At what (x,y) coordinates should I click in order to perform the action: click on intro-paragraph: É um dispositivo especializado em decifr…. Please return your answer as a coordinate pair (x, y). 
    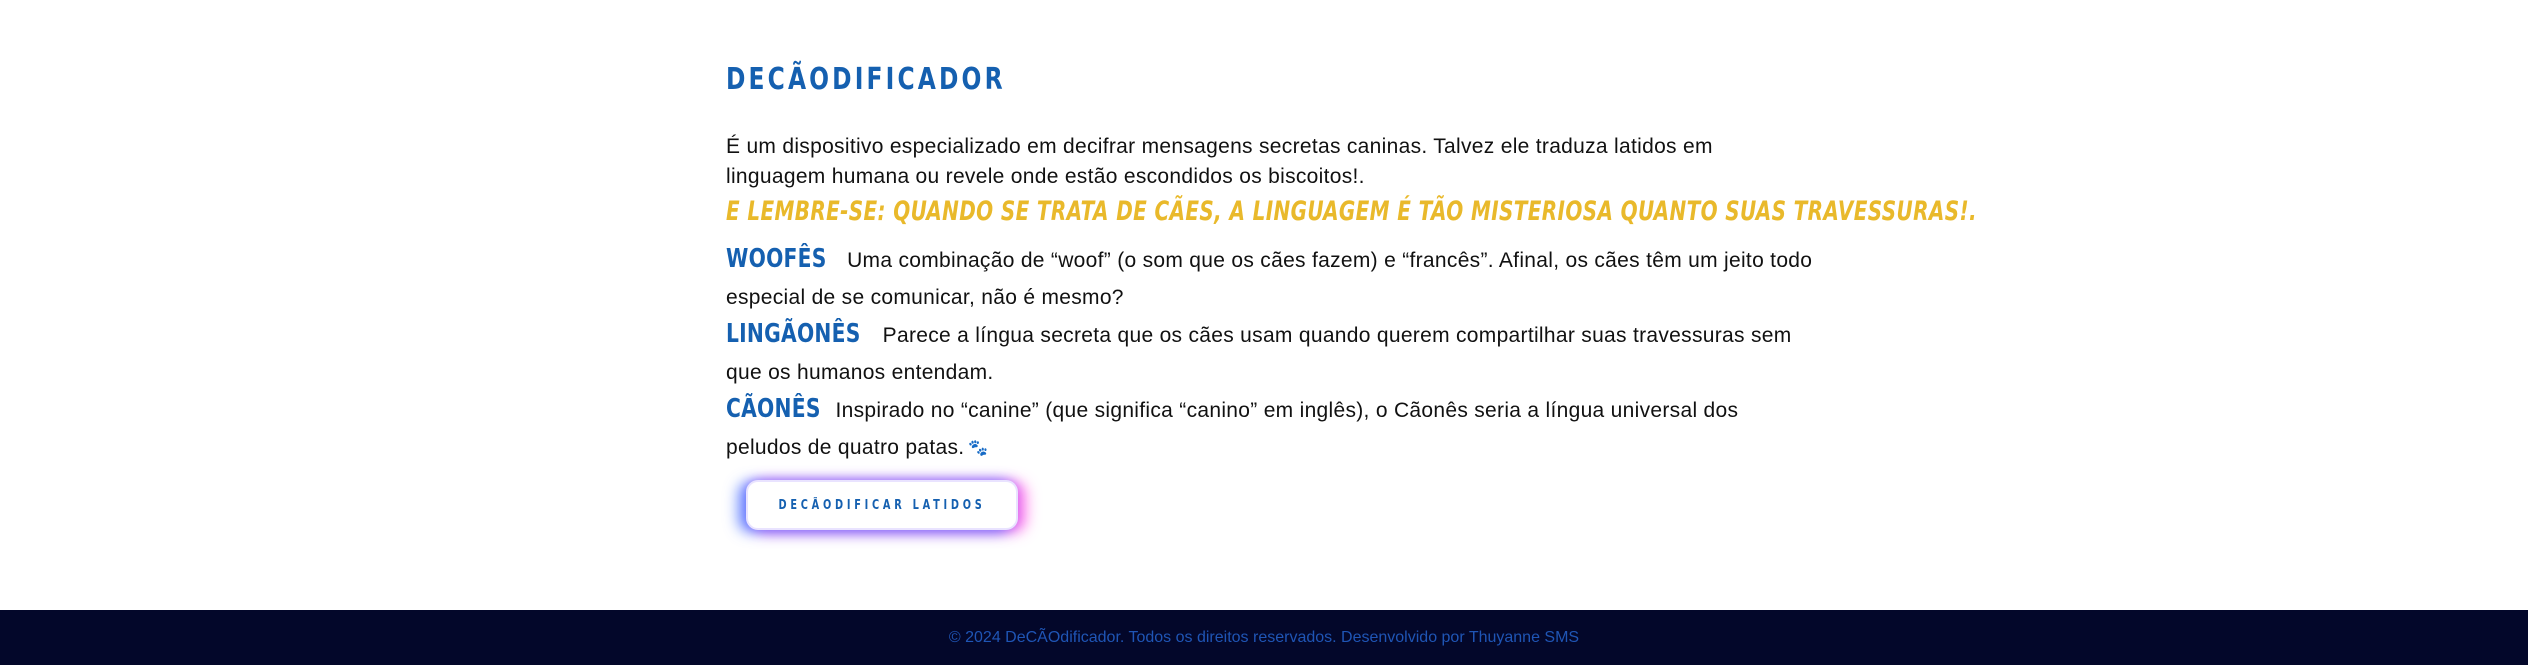
    Looking at the image, I should click on (1219, 161).